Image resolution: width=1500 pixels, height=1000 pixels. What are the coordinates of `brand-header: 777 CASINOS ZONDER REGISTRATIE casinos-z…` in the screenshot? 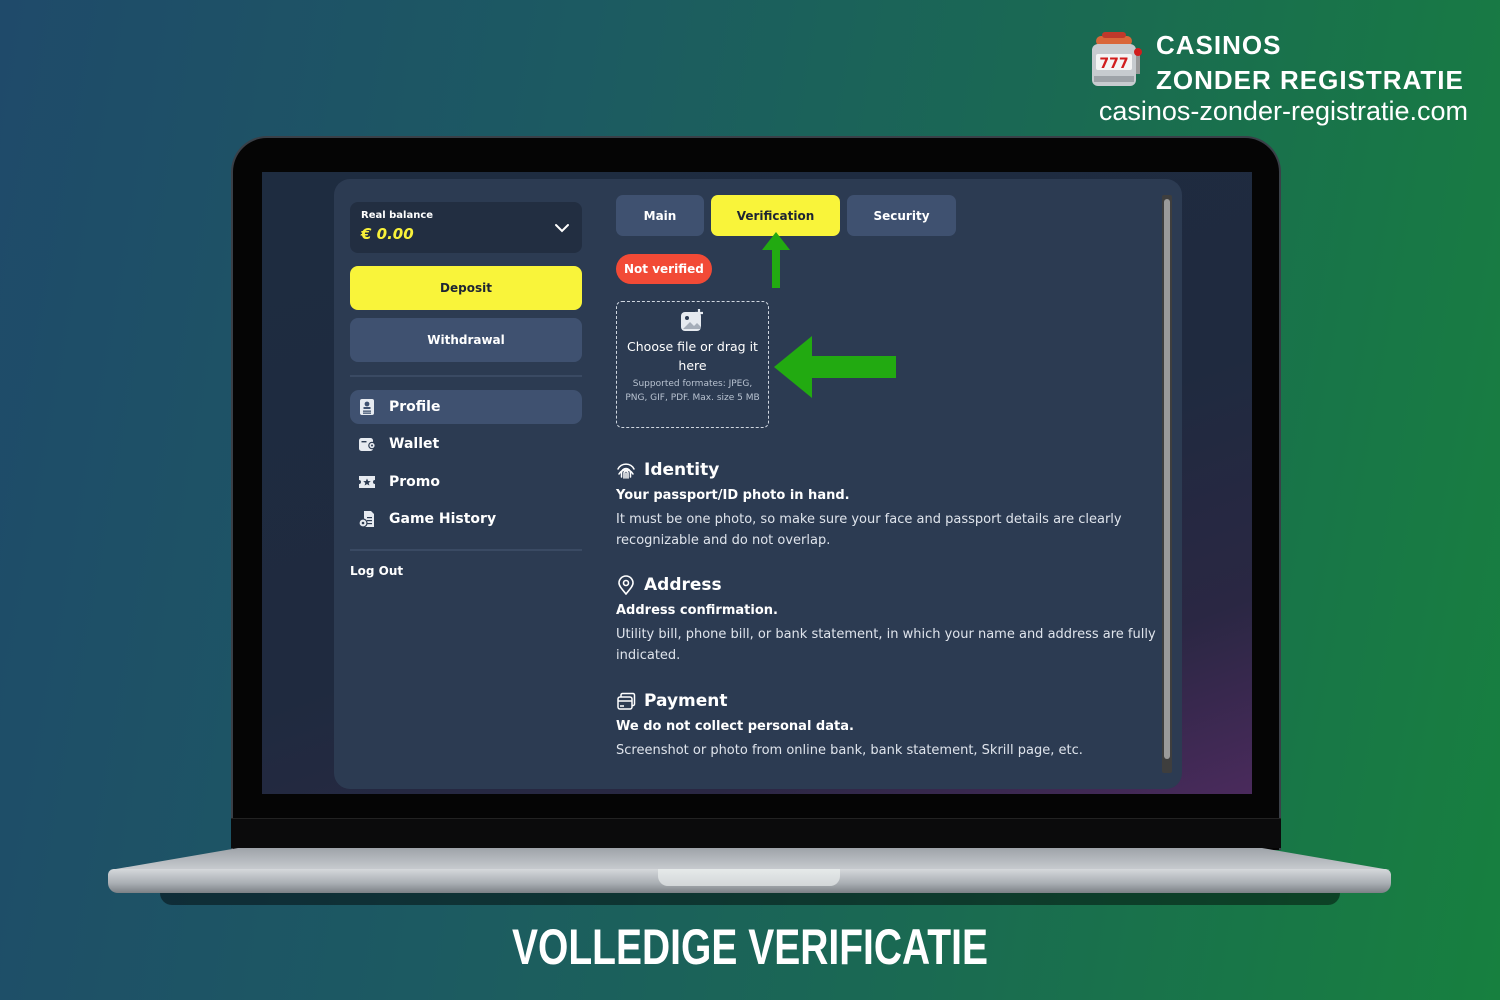 It's located at (1283, 78).